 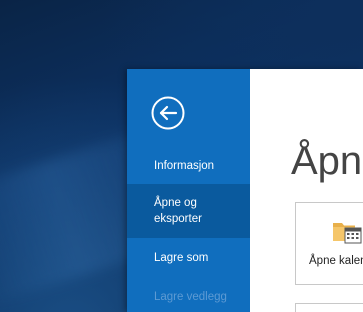 I want to click on nav-item-lagre-vedlegg: Lagre vedlegg, so click(x=188, y=297).